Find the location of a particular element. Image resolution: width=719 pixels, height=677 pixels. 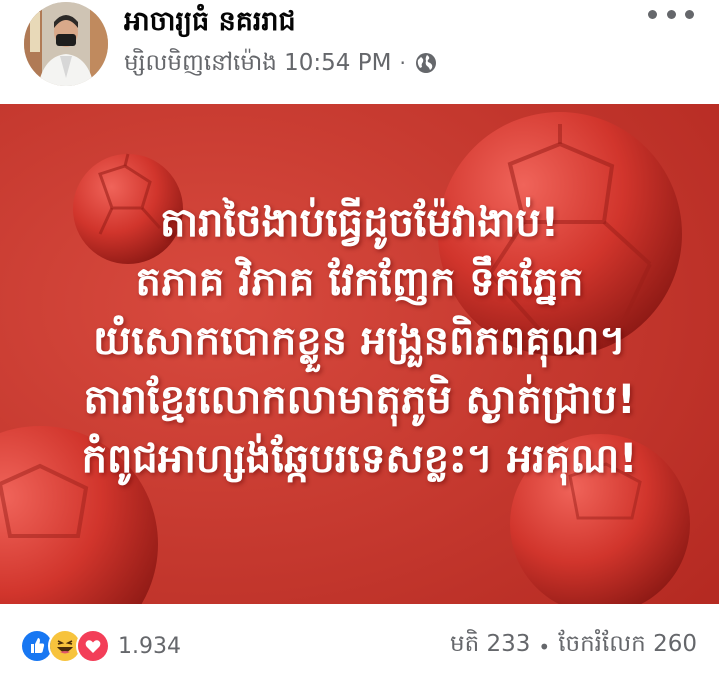

shares-count: ចែករំលែក 260 is located at coordinates (627, 646).